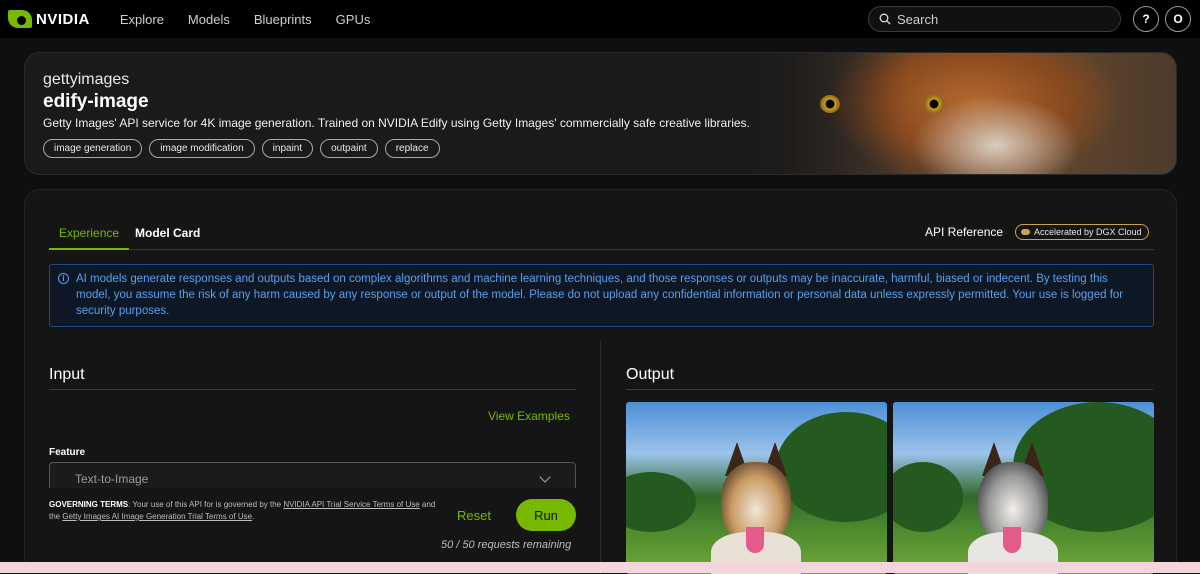 This screenshot has height=574, width=1200. I want to click on help-button: ?, so click(1146, 19).